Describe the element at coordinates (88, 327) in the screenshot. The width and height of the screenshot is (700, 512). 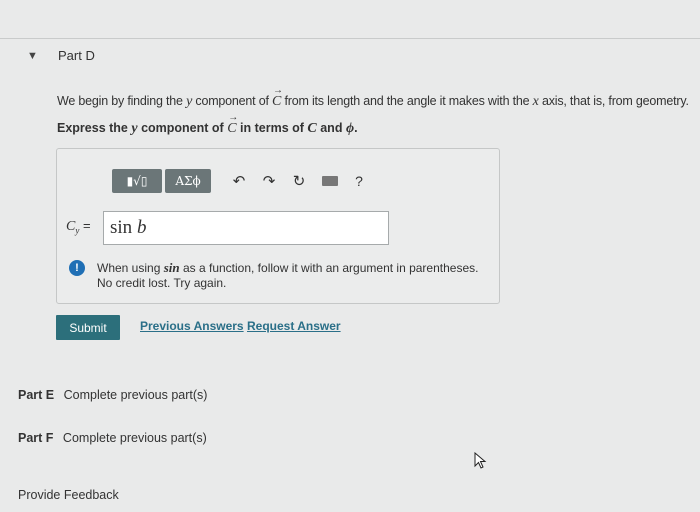
I see `submit-button: Submit` at that location.